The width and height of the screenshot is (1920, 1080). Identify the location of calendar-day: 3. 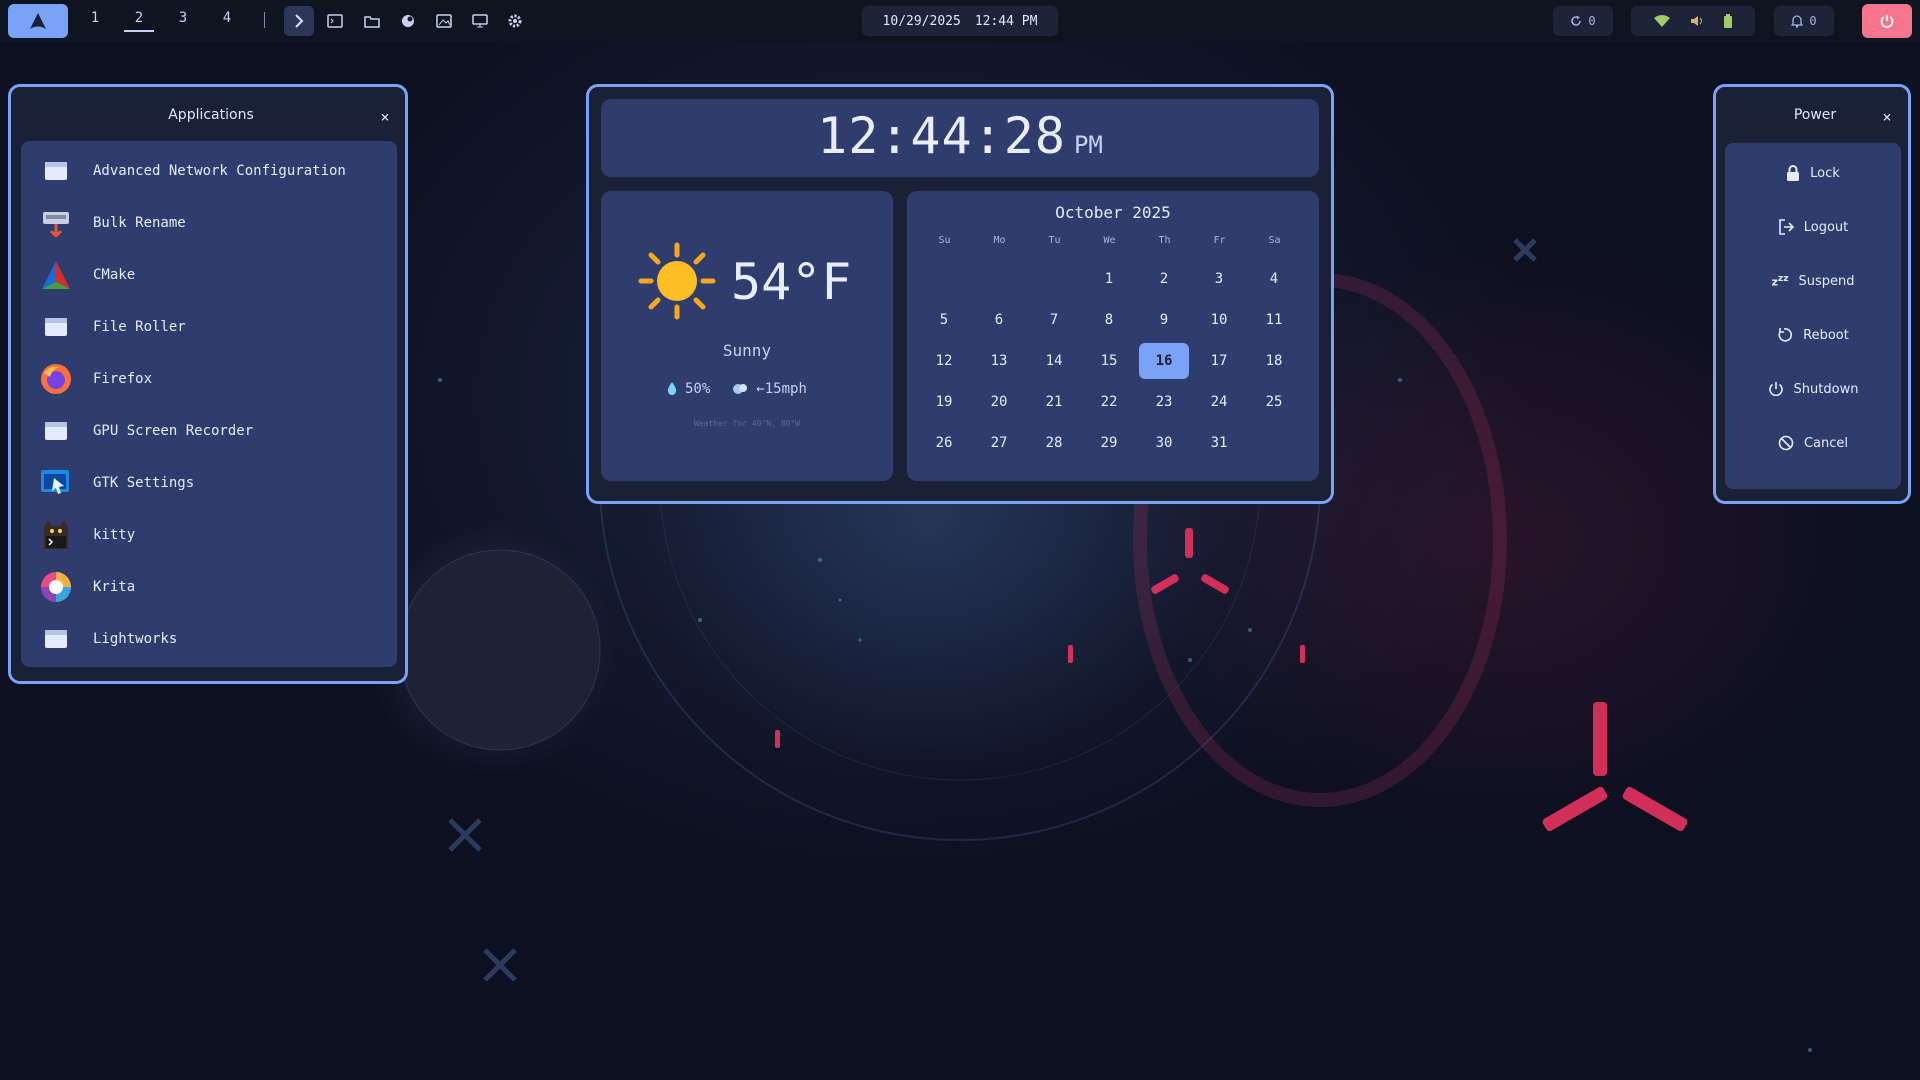
(1219, 279).